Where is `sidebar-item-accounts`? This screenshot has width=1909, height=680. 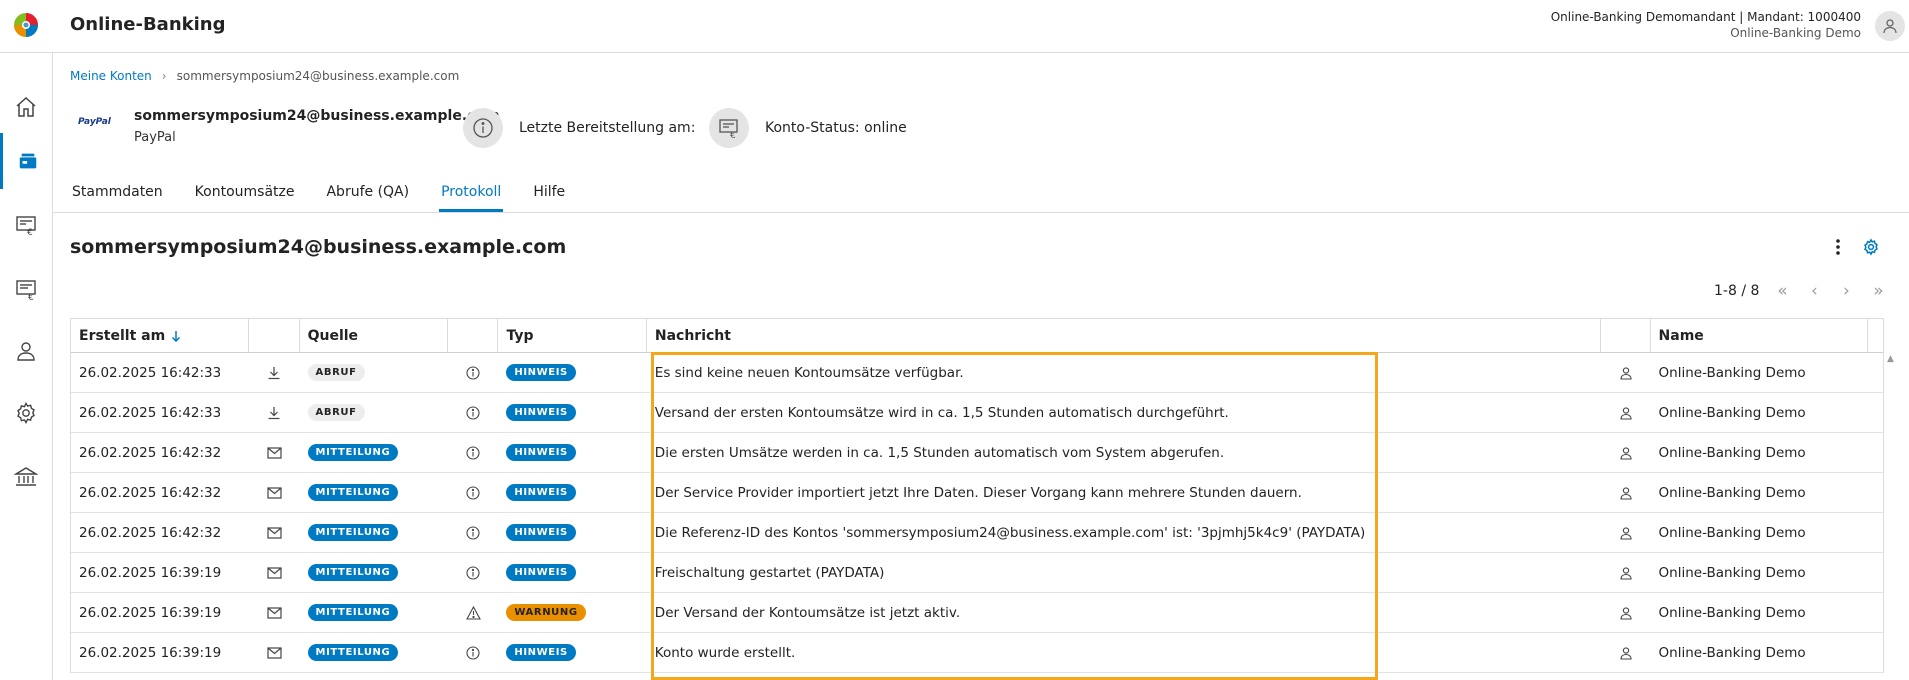 sidebar-item-accounts is located at coordinates (26, 161).